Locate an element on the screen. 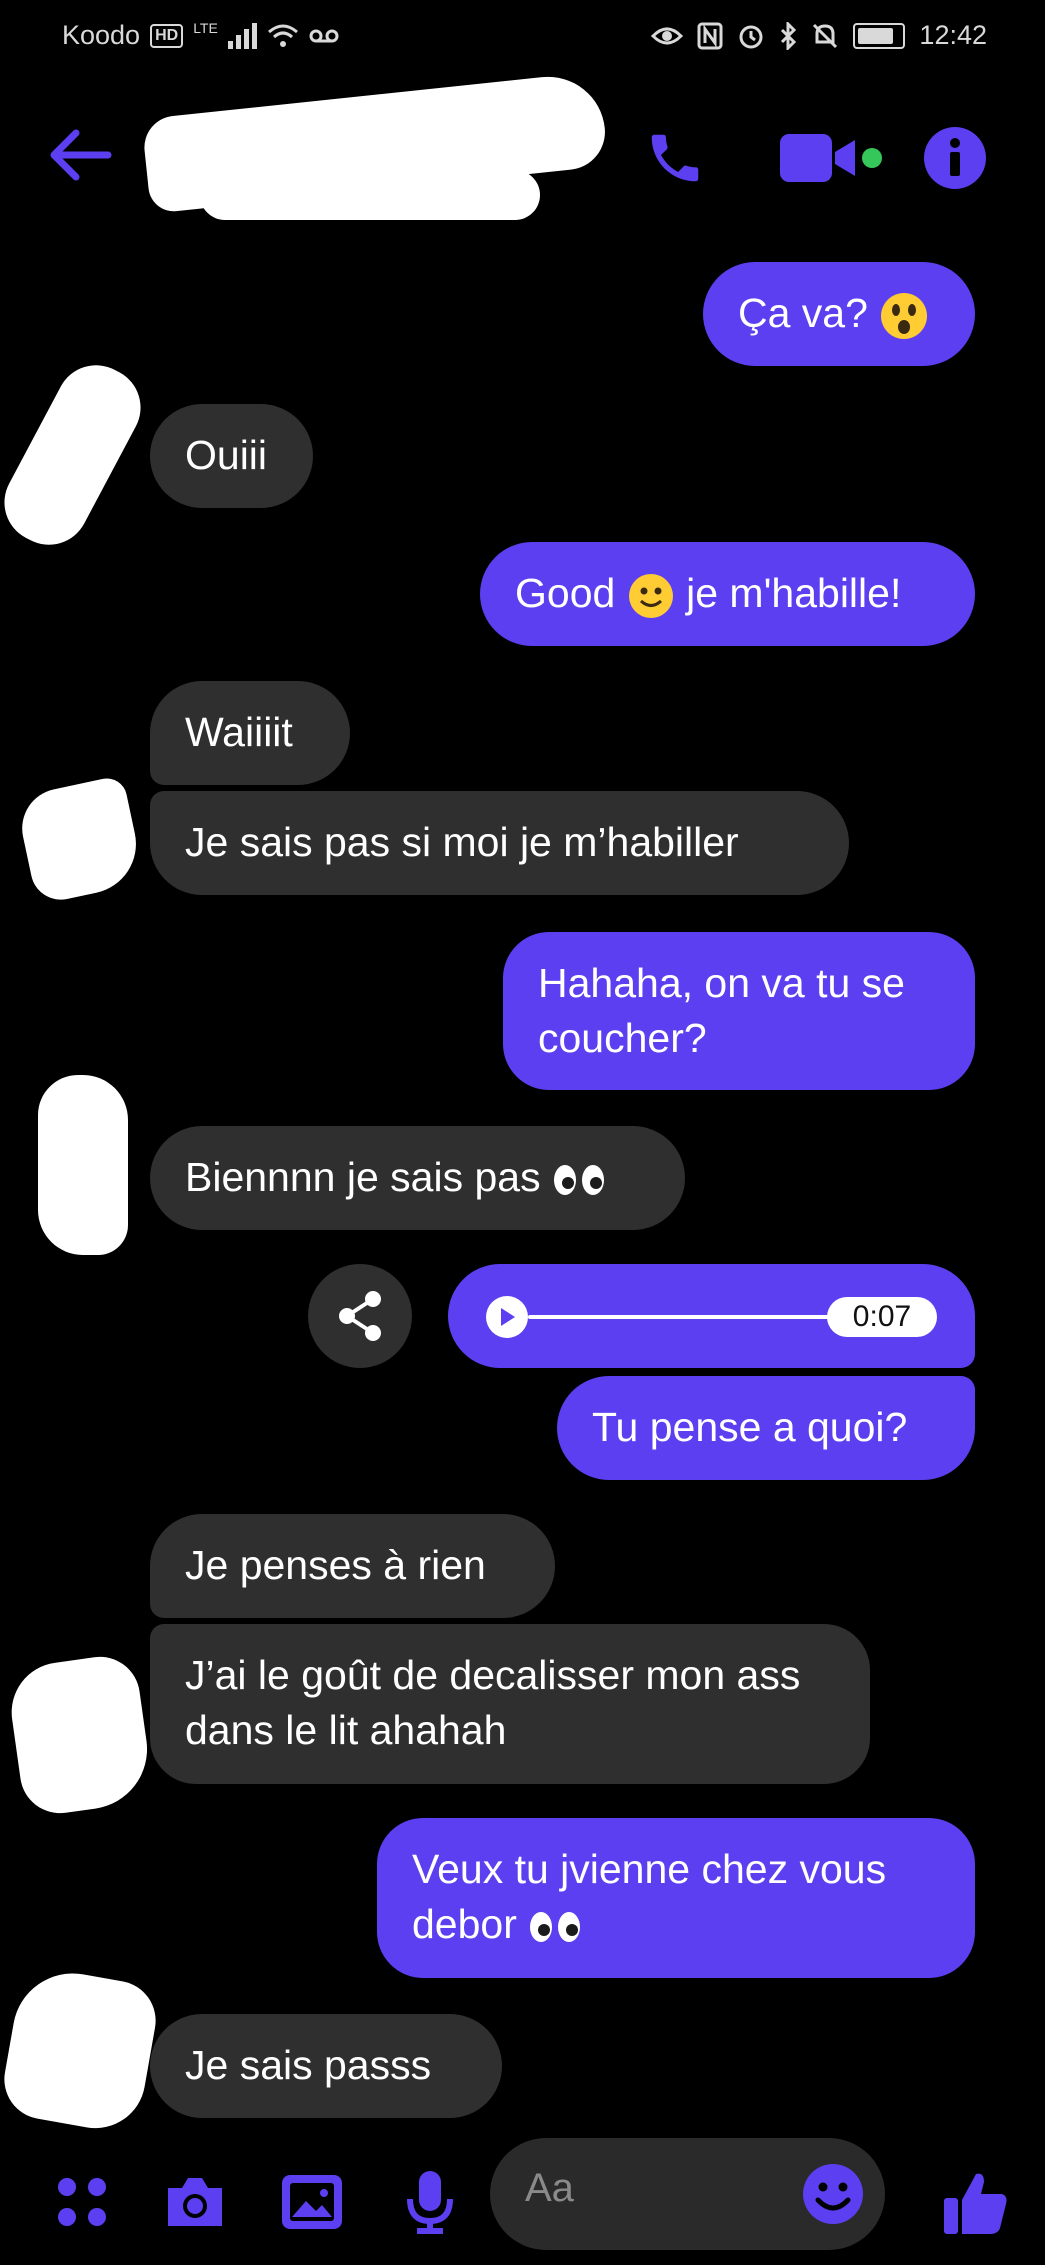  message-text: Waiiiit is located at coordinates (239, 732).